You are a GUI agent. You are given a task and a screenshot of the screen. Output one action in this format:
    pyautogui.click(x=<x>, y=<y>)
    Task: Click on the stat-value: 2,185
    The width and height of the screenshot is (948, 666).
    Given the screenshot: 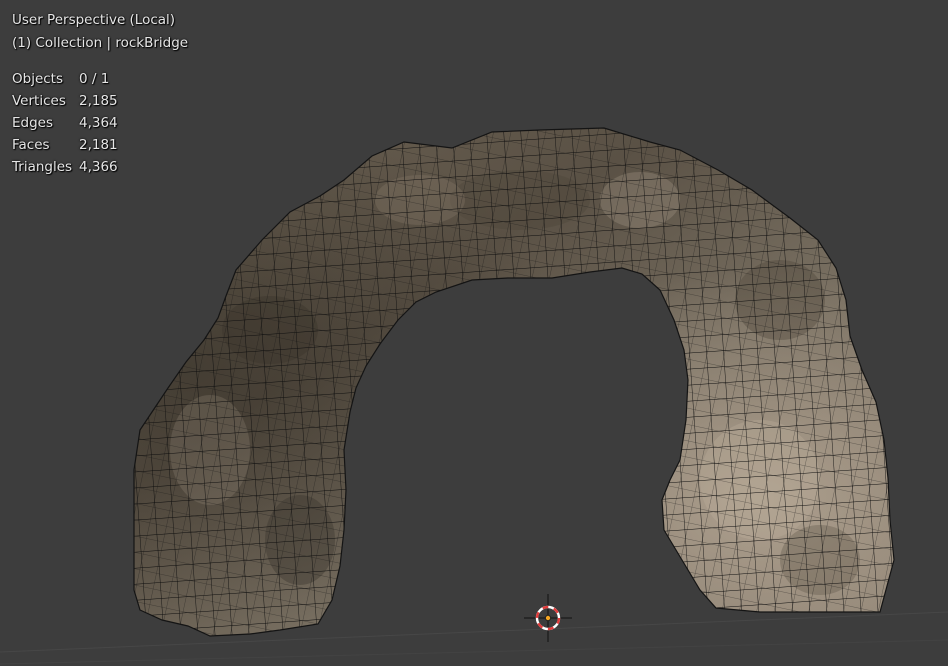 What is the action you would take?
    pyautogui.click(x=98, y=101)
    